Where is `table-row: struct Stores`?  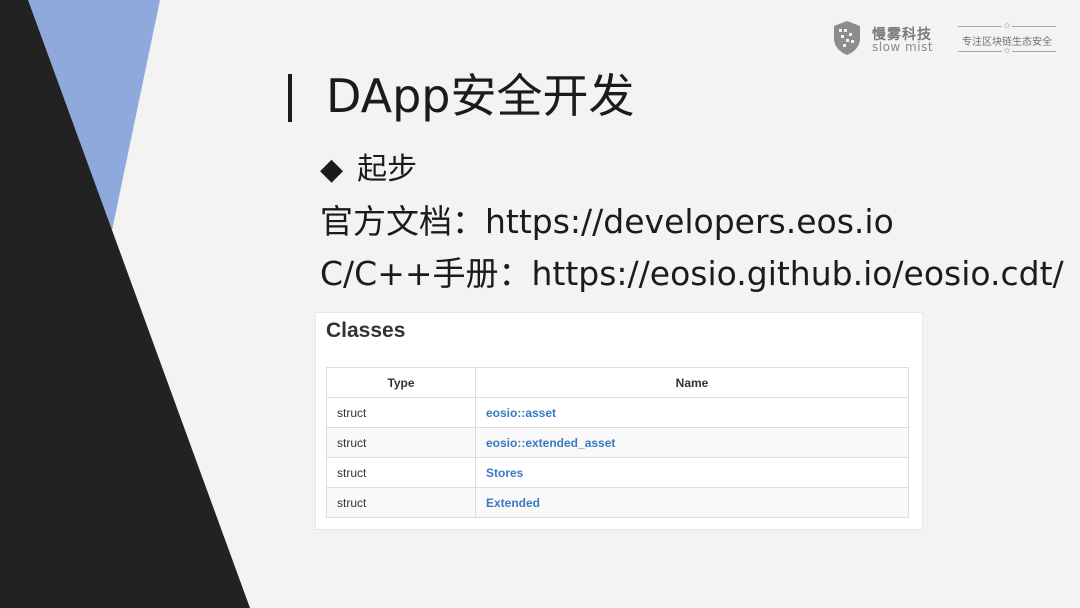 table-row: struct Stores is located at coordinates (617, 472).